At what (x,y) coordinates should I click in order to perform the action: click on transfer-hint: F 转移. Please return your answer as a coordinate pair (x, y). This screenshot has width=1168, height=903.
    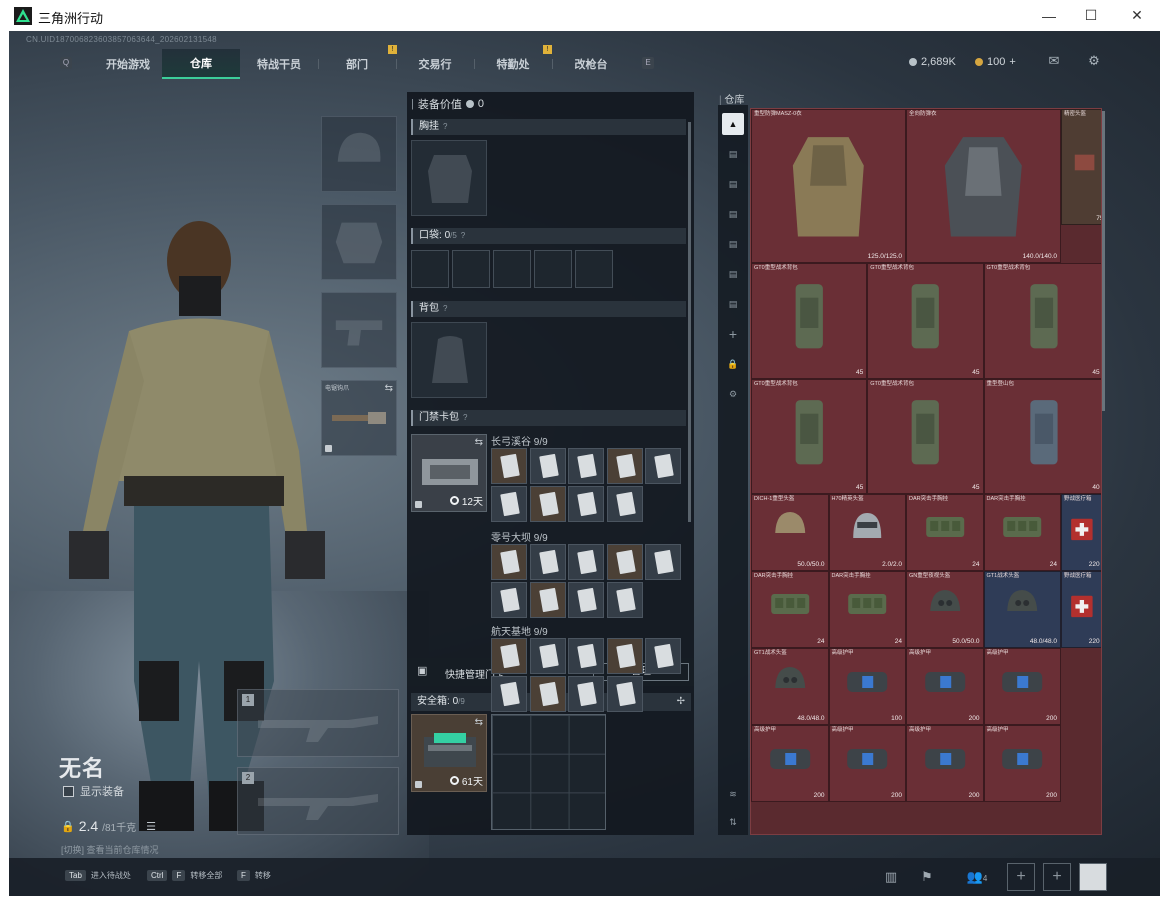
    Looking at the image, I should click on (254, 875).